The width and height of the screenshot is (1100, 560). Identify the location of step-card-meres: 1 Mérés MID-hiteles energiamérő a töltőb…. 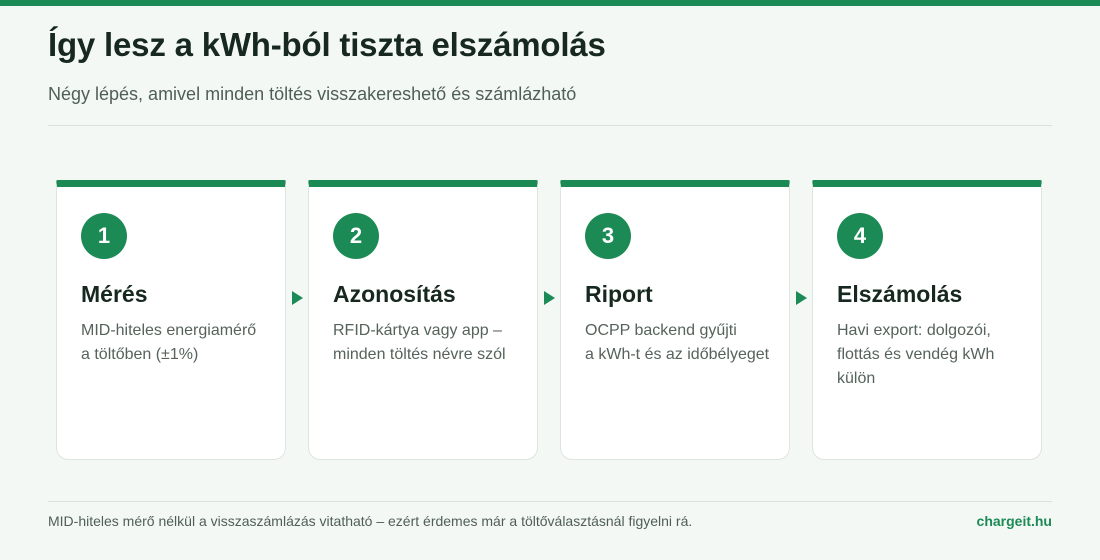
(171, 320).